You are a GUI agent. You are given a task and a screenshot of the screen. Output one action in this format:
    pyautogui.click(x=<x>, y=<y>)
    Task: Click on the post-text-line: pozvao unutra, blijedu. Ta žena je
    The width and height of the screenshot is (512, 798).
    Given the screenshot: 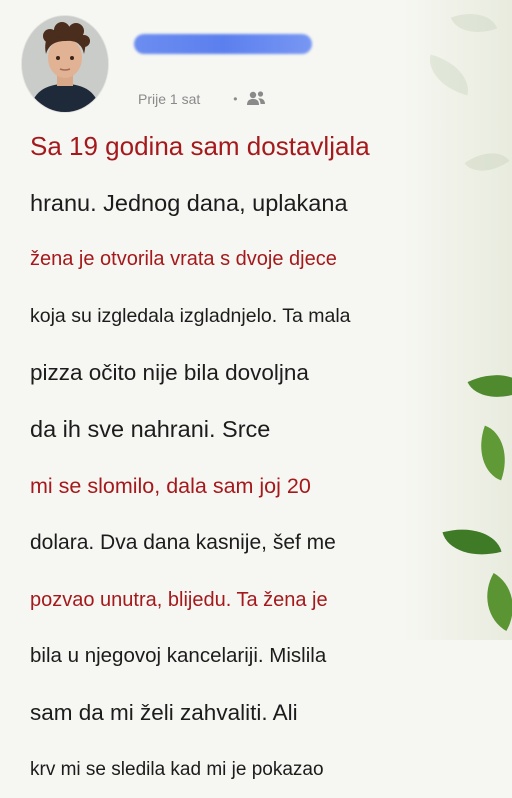 What is the action you would take?
    pyautogui.click(x=179, y=599)
    